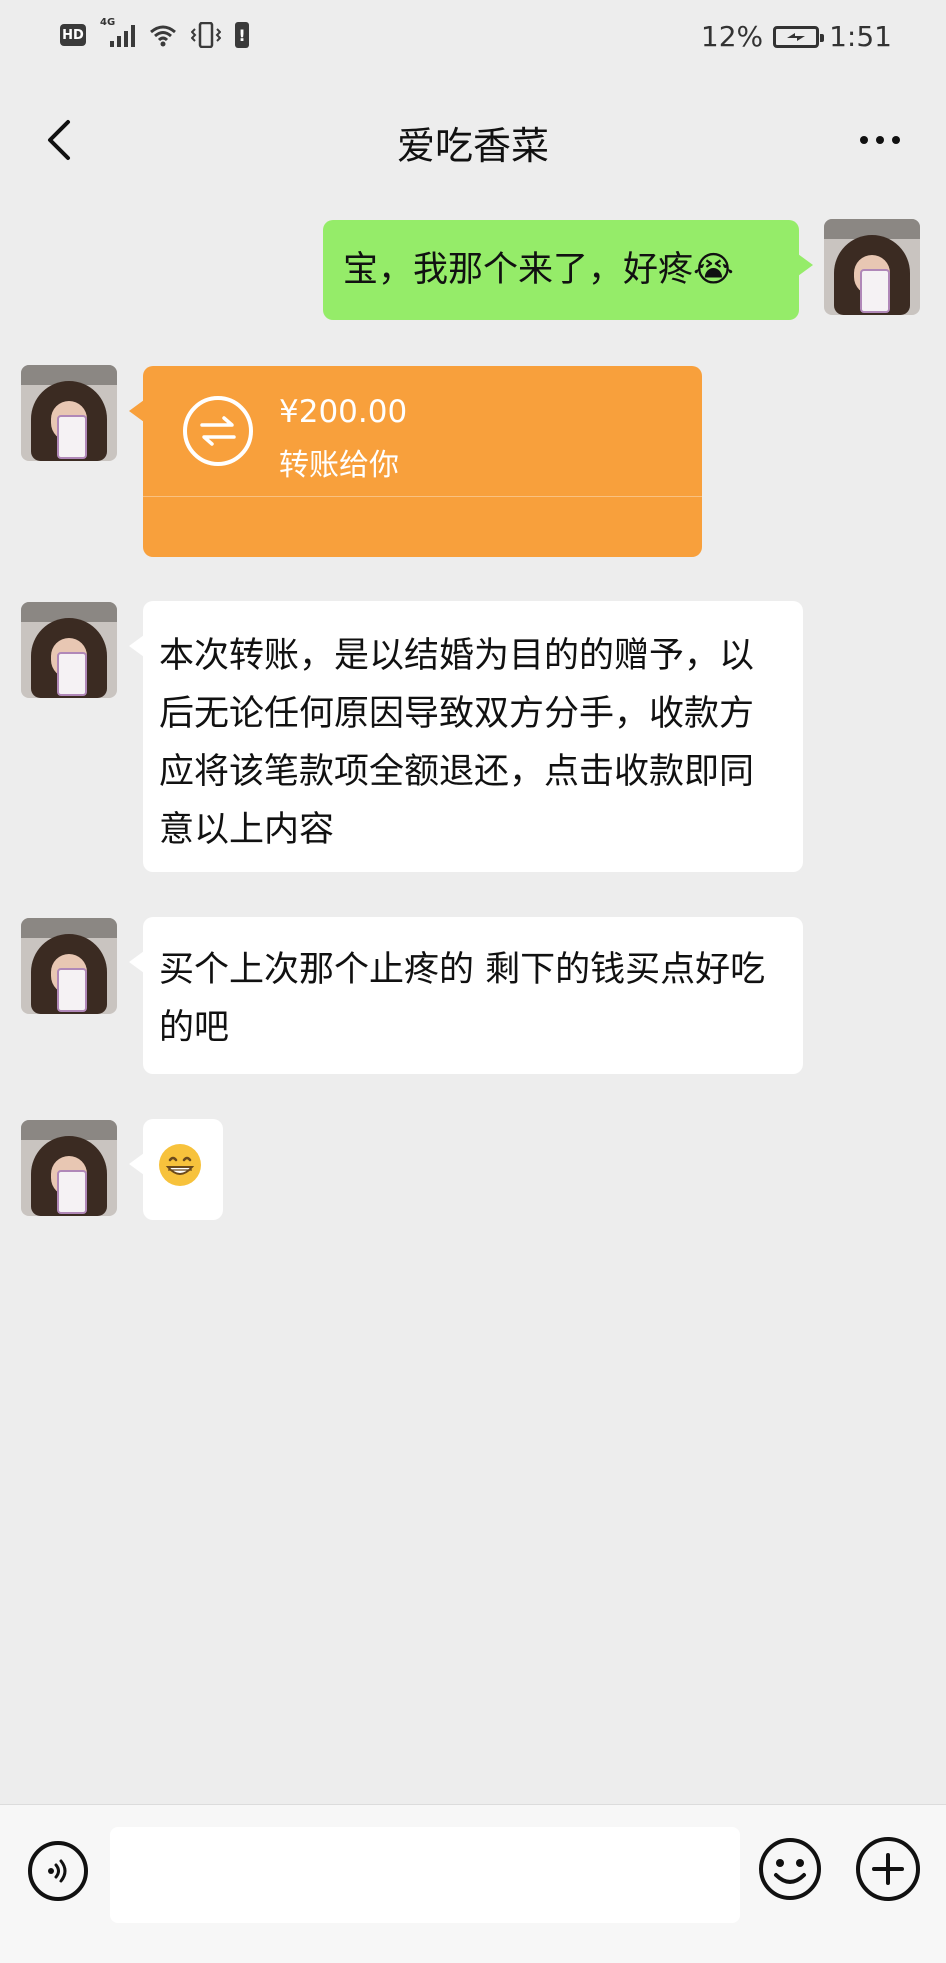 This screenshot has height=1963, width=946. Describe the element at coordinates (339, 465) in the screenshot. I see `transfer-note: 转账给你` at that location.